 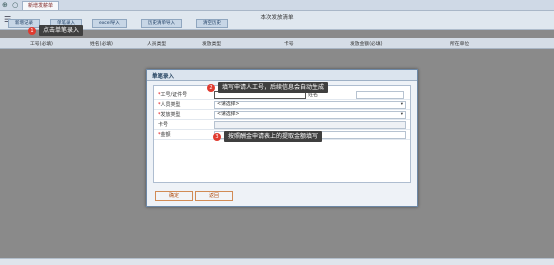 I want to click on step-3-badge: 3, so click(x=217, y=137).